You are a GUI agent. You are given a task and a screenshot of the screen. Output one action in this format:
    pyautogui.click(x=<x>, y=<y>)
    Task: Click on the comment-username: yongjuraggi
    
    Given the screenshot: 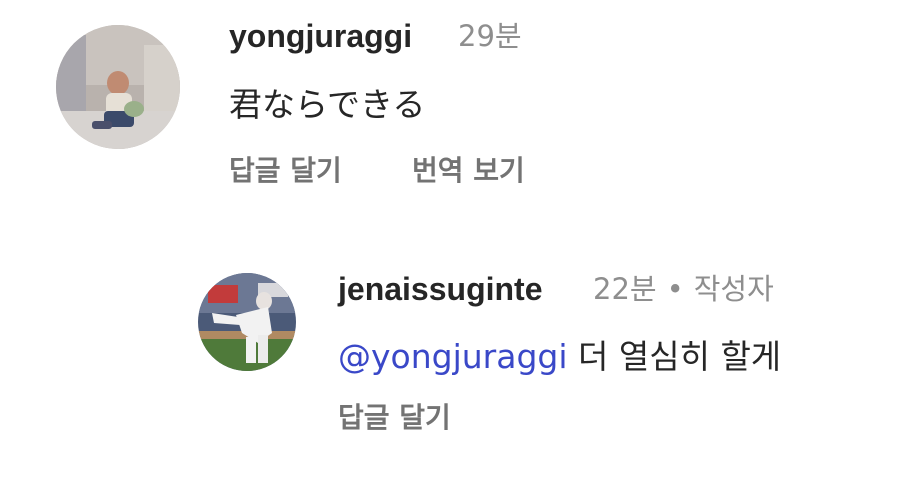 What is the action you would take?
    pyautogui.click(x=320, y=36)
    